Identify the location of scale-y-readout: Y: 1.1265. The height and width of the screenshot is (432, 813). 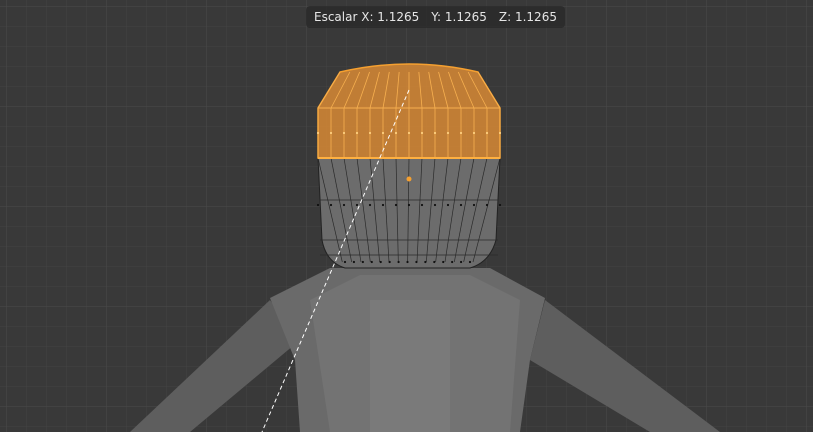
(459, 17).